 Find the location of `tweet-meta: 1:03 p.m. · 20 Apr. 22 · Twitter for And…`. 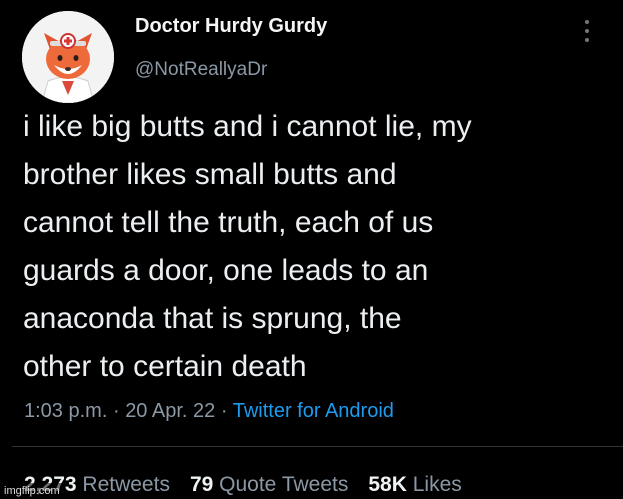

tweet-meta: 1:03 p.m. · 20 Apr. 22 · Twitter for And… is located at coordinates (209, 411).